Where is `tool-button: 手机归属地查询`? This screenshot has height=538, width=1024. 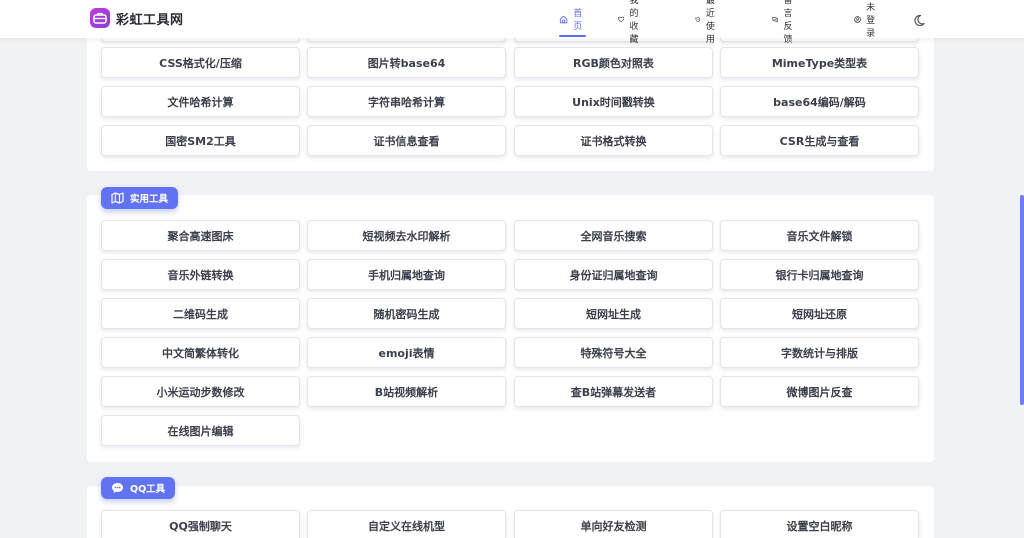 tool-button: 手机归属地查询 is located at coordinates (406, 274).